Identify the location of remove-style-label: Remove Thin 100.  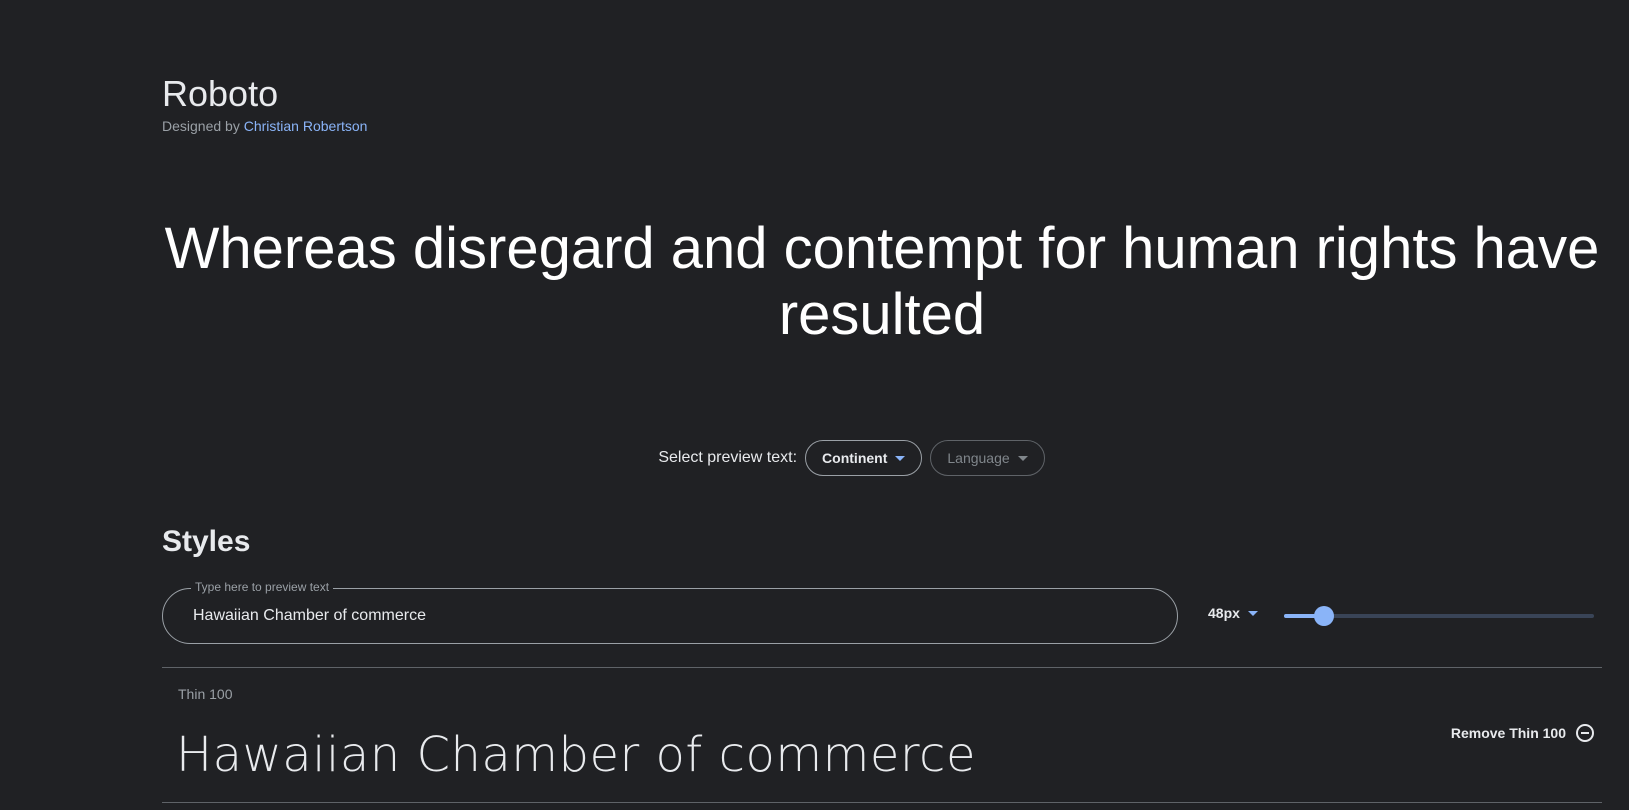
(1508, 733).